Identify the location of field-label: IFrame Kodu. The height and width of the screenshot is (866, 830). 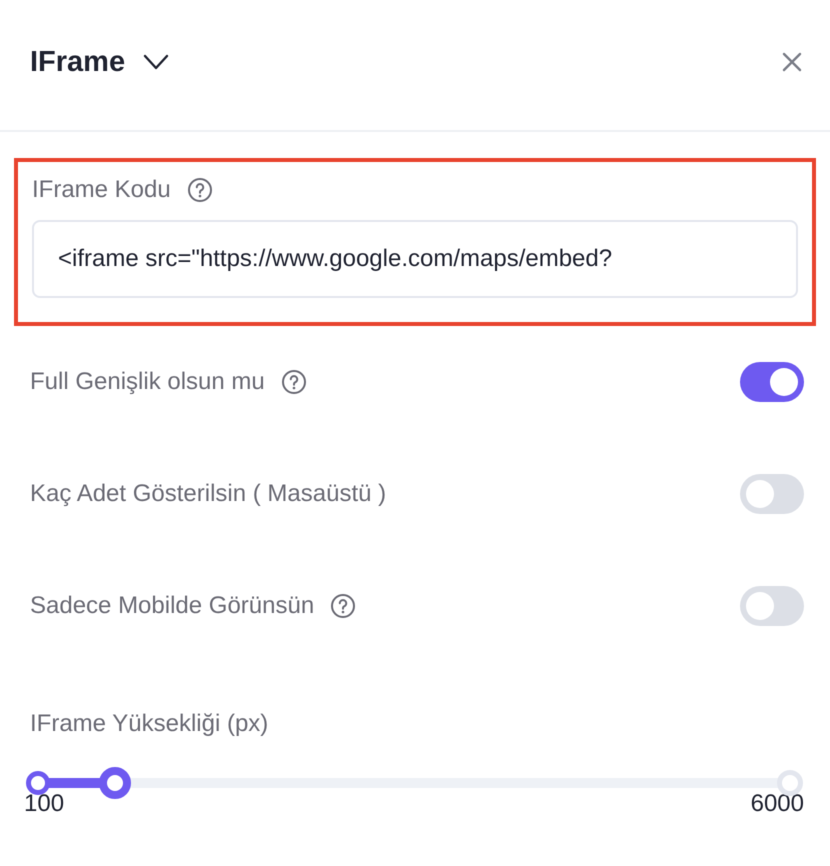
(101, 190).